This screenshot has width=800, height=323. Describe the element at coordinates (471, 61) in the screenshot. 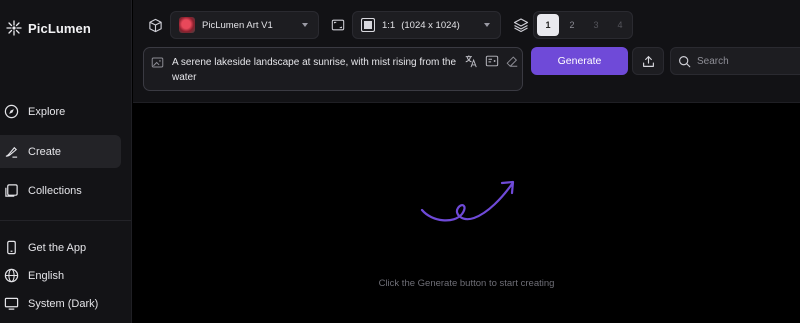

I see `translate-icon` at that location.